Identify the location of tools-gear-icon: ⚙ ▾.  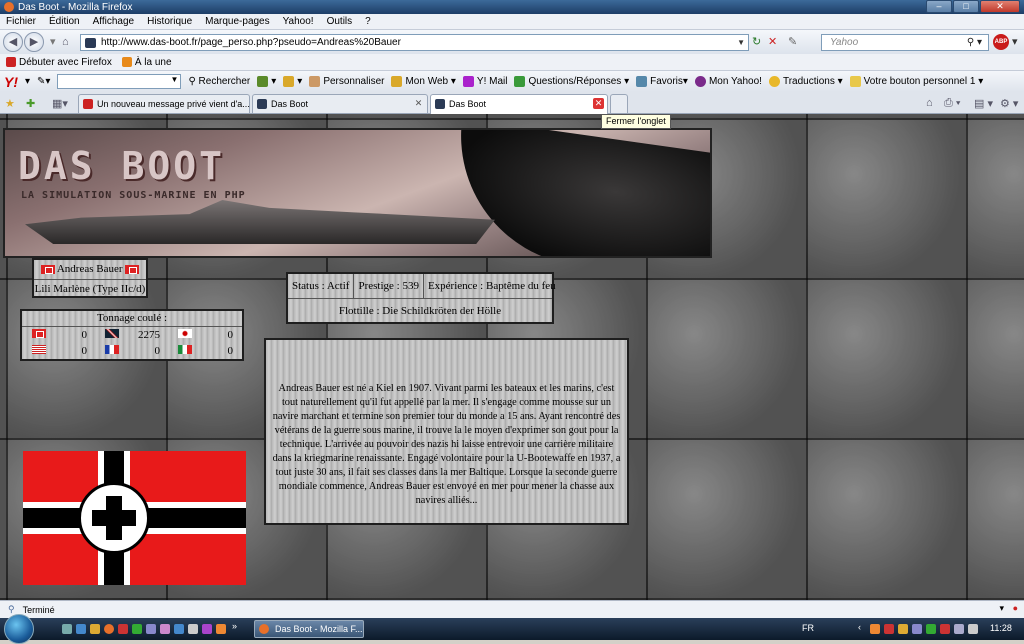
(1009, 103).